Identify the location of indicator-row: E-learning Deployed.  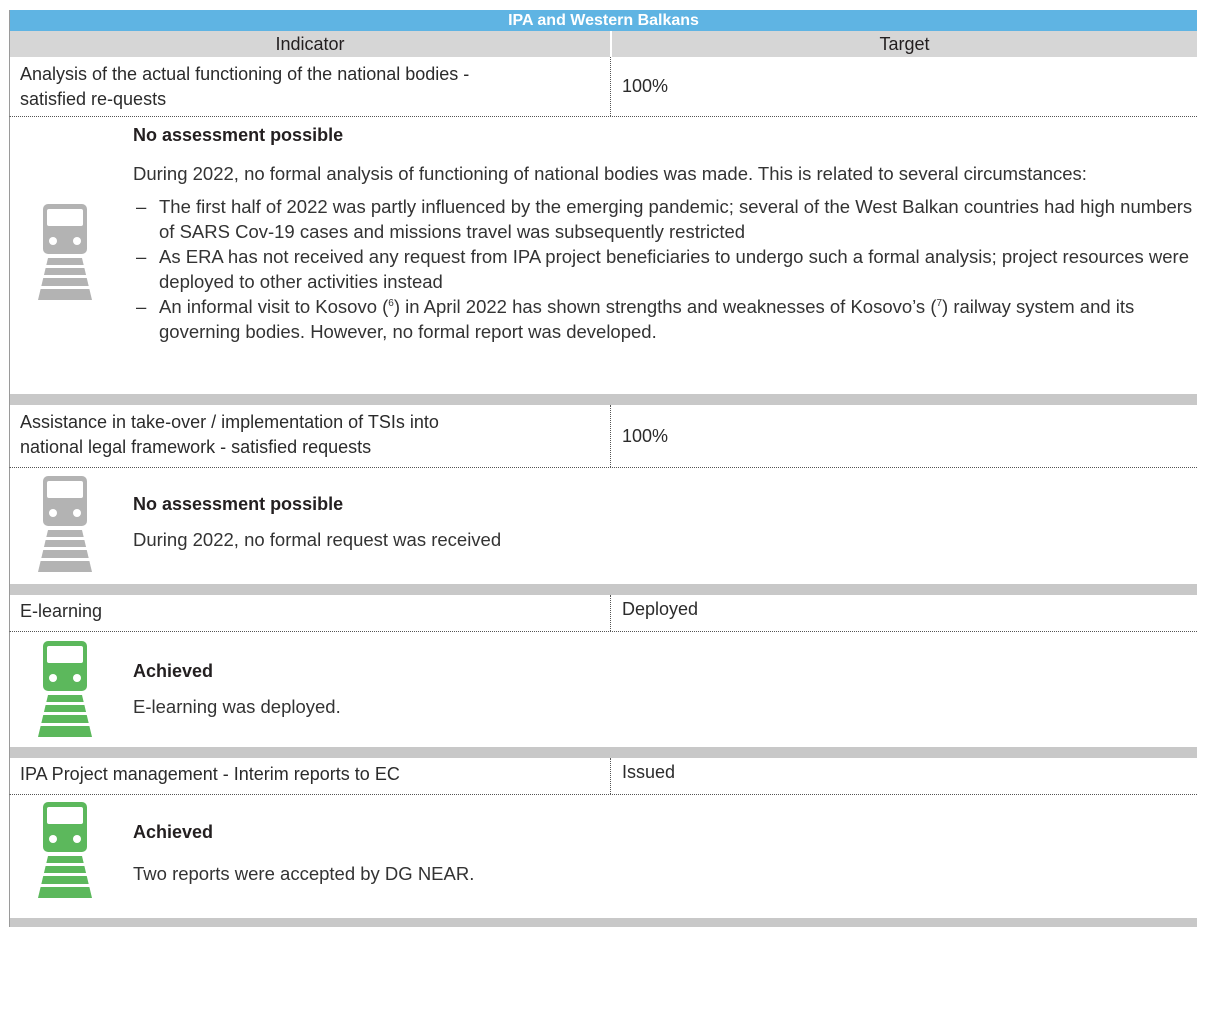
(603, 613).